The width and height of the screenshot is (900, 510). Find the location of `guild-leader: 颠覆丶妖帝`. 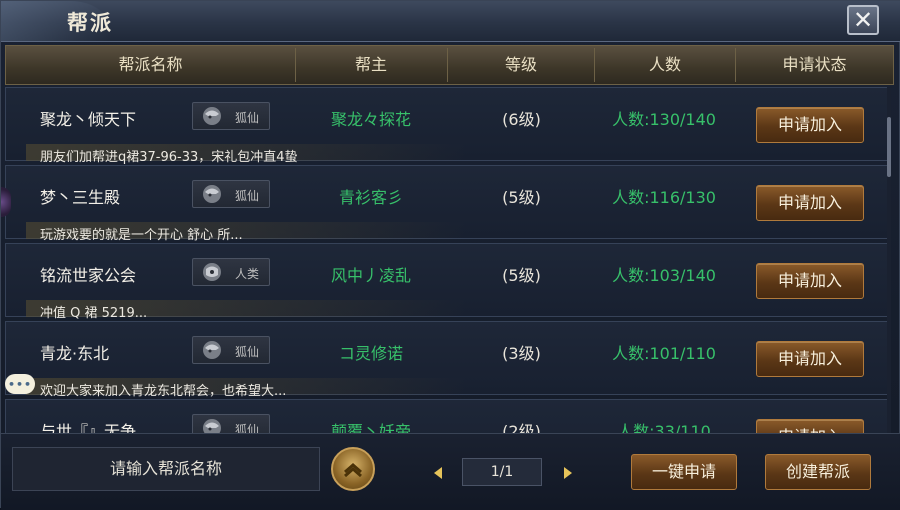

guild-leader: 颠覆丶妖帝 is located at coordinates (370, 427).